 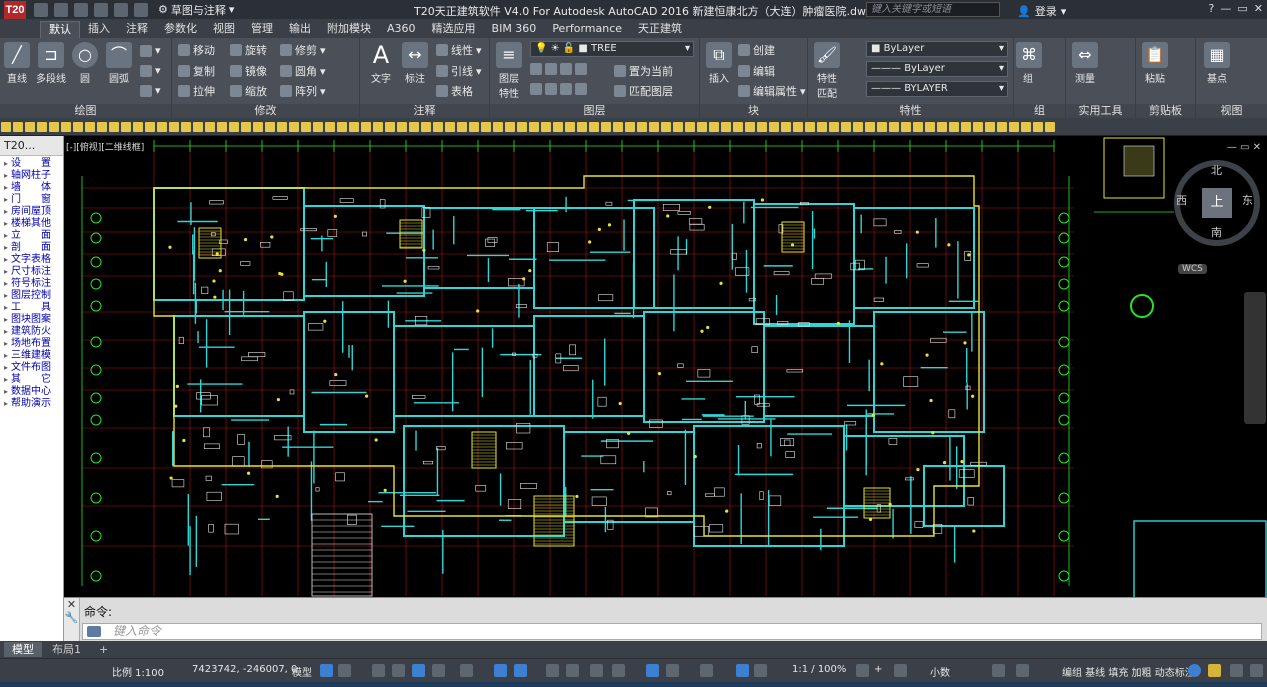 I want to click on palette-item-walls: 墙 体, so click(x=31, y=188).